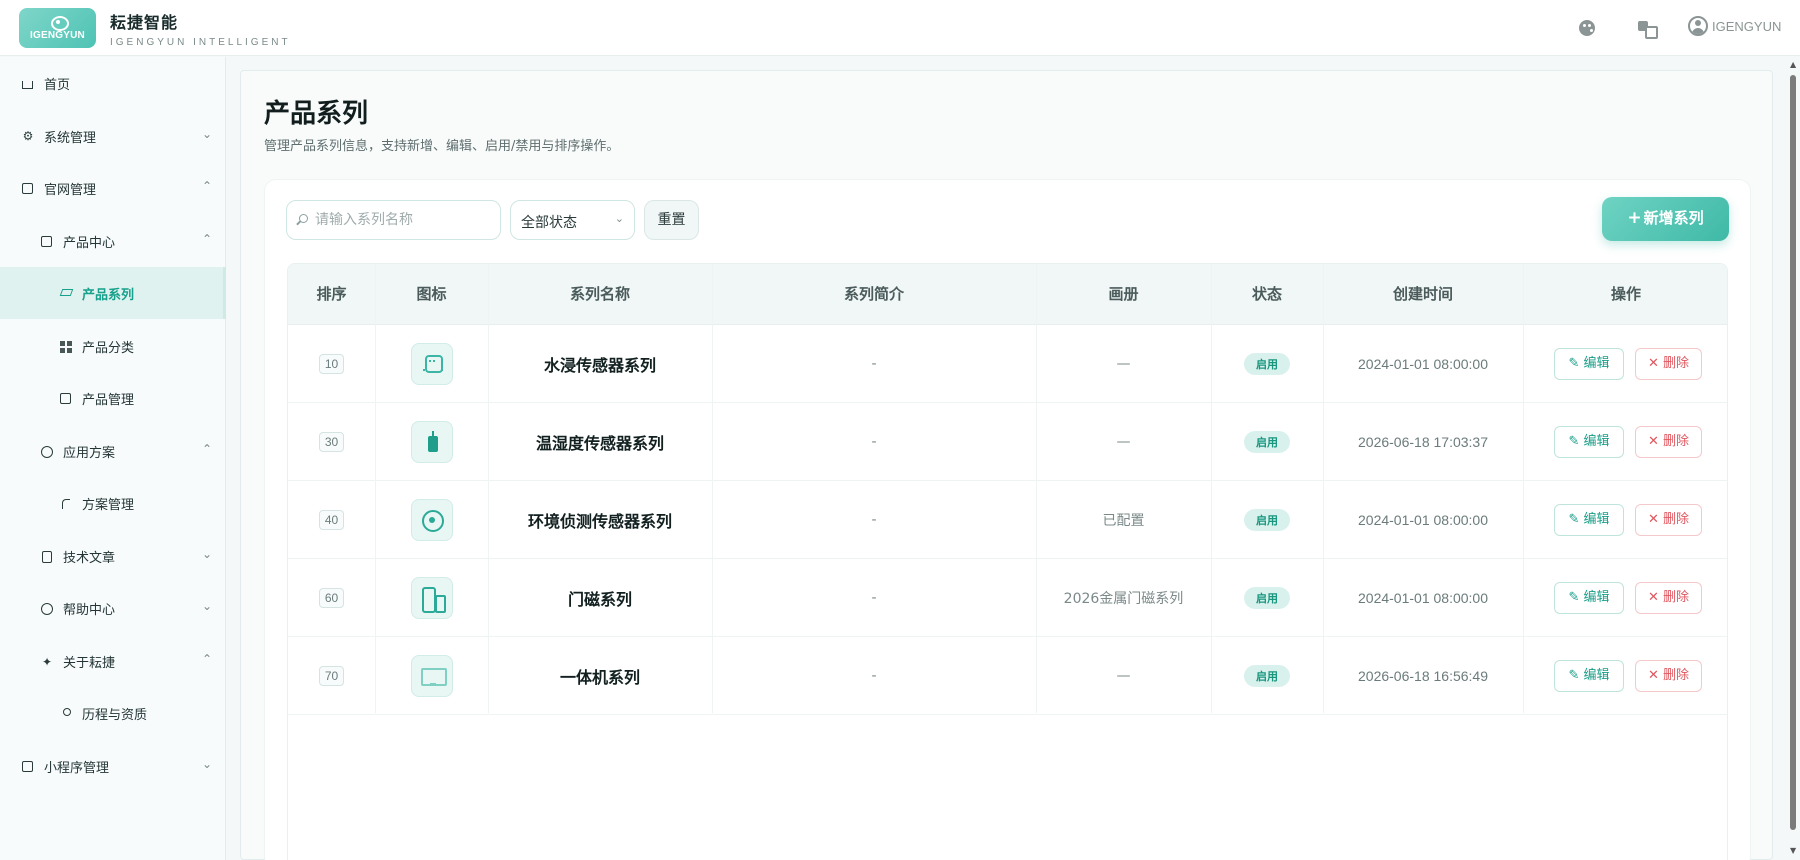 The height and width of the screenshot is (860, 1800). What do you see at coordinates (113, 713) in the screenshot?
I see `sidebar-item-history: 历程与资质` at bounding box center [113, 713].